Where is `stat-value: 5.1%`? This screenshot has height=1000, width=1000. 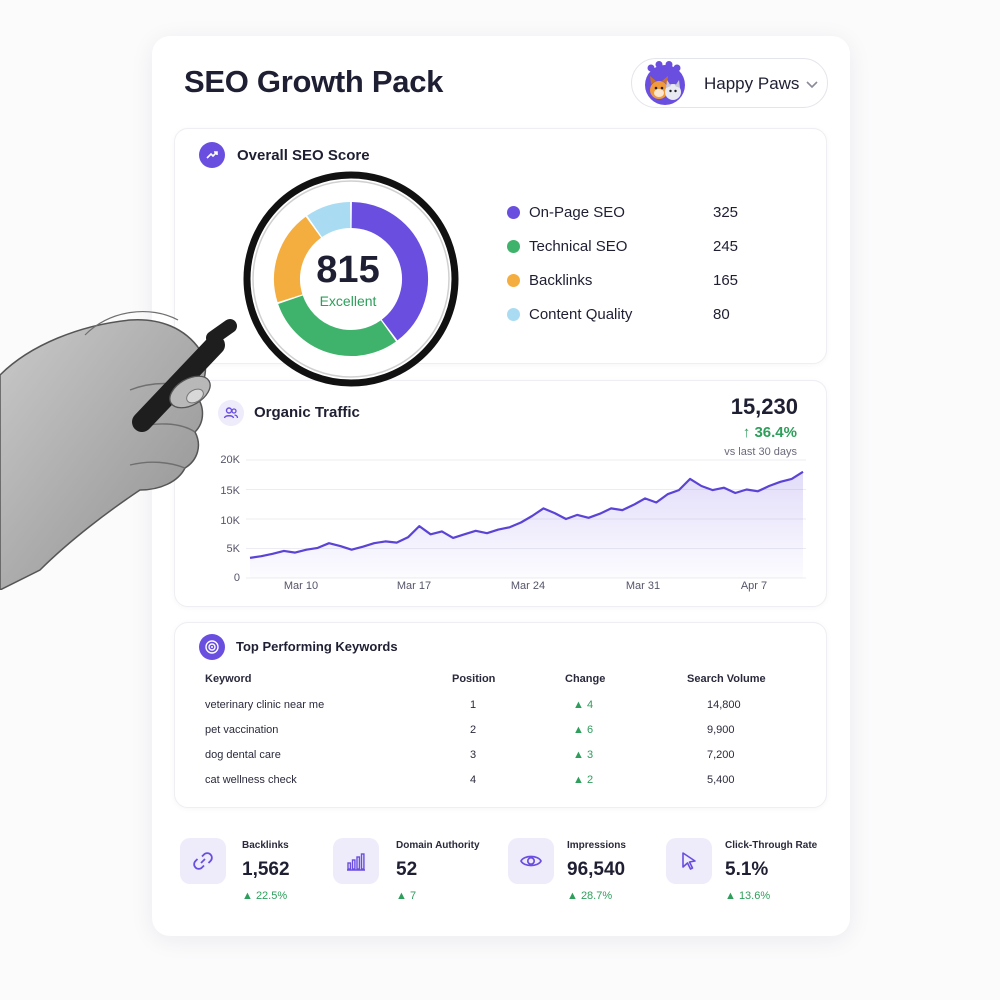
stat-value: 5.1% is located at coordinates (747, 869).